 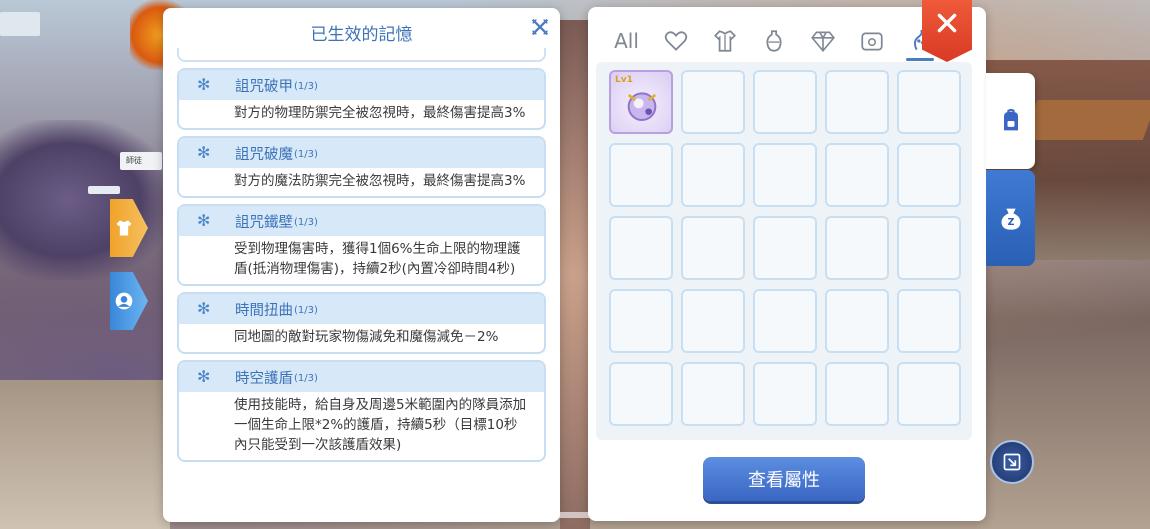 What do you see at coordinates (576, 515) in the screenshot?
I see `home-indicator` at bounding box center [576, 515].